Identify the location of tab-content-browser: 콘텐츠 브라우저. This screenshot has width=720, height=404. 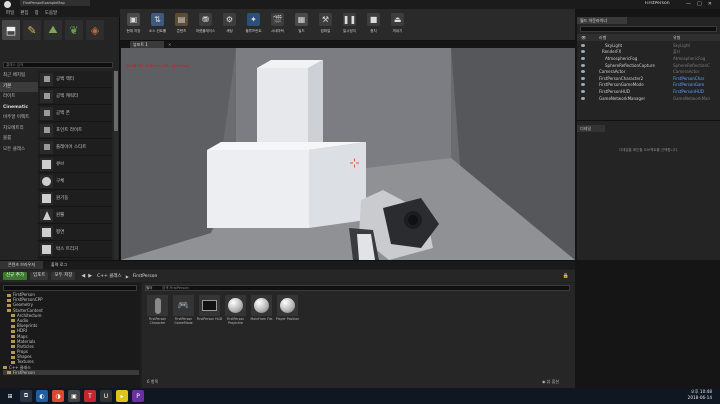
(22, 265).